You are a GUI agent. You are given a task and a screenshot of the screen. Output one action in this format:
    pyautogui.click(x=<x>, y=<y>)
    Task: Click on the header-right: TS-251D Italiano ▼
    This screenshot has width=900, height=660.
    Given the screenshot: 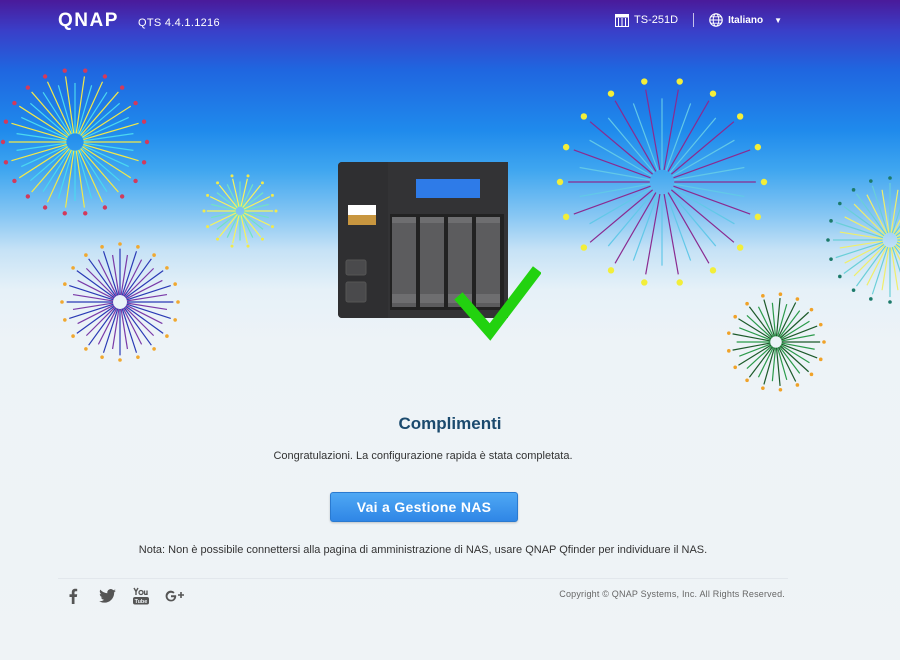 What is the action you would take?
    pyautogui.click(x=698, y=20)
    